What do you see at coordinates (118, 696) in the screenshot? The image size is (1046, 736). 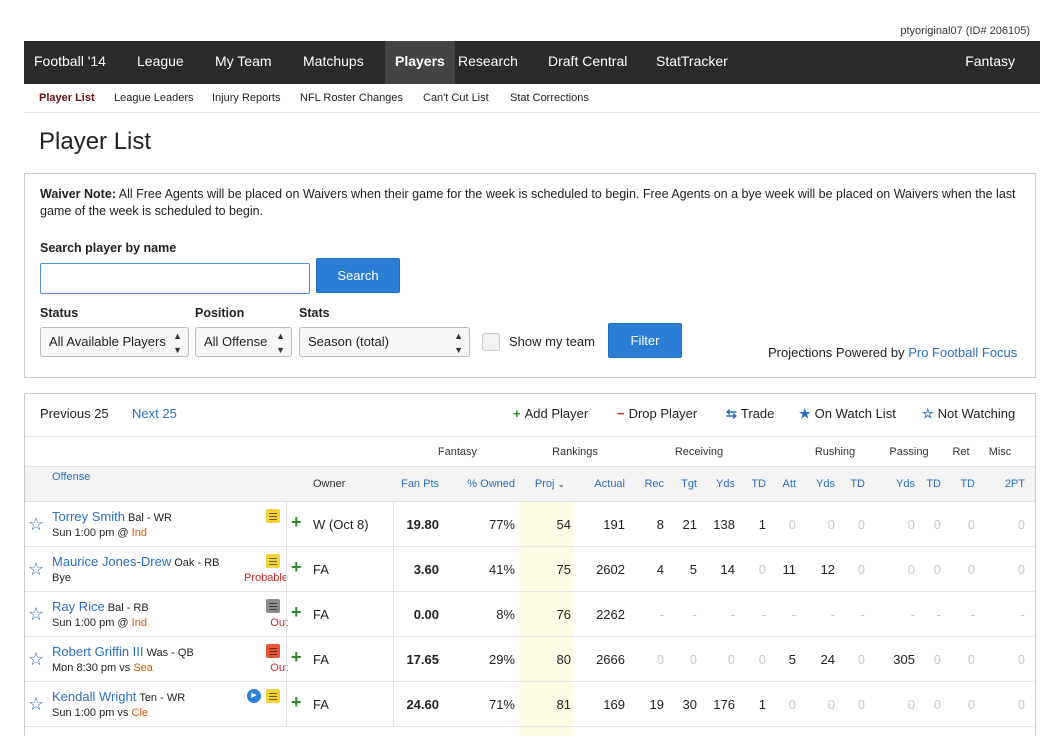 I see `player-name-link: Kendall Wright Ten - WR` at bounding box center [118, 696].